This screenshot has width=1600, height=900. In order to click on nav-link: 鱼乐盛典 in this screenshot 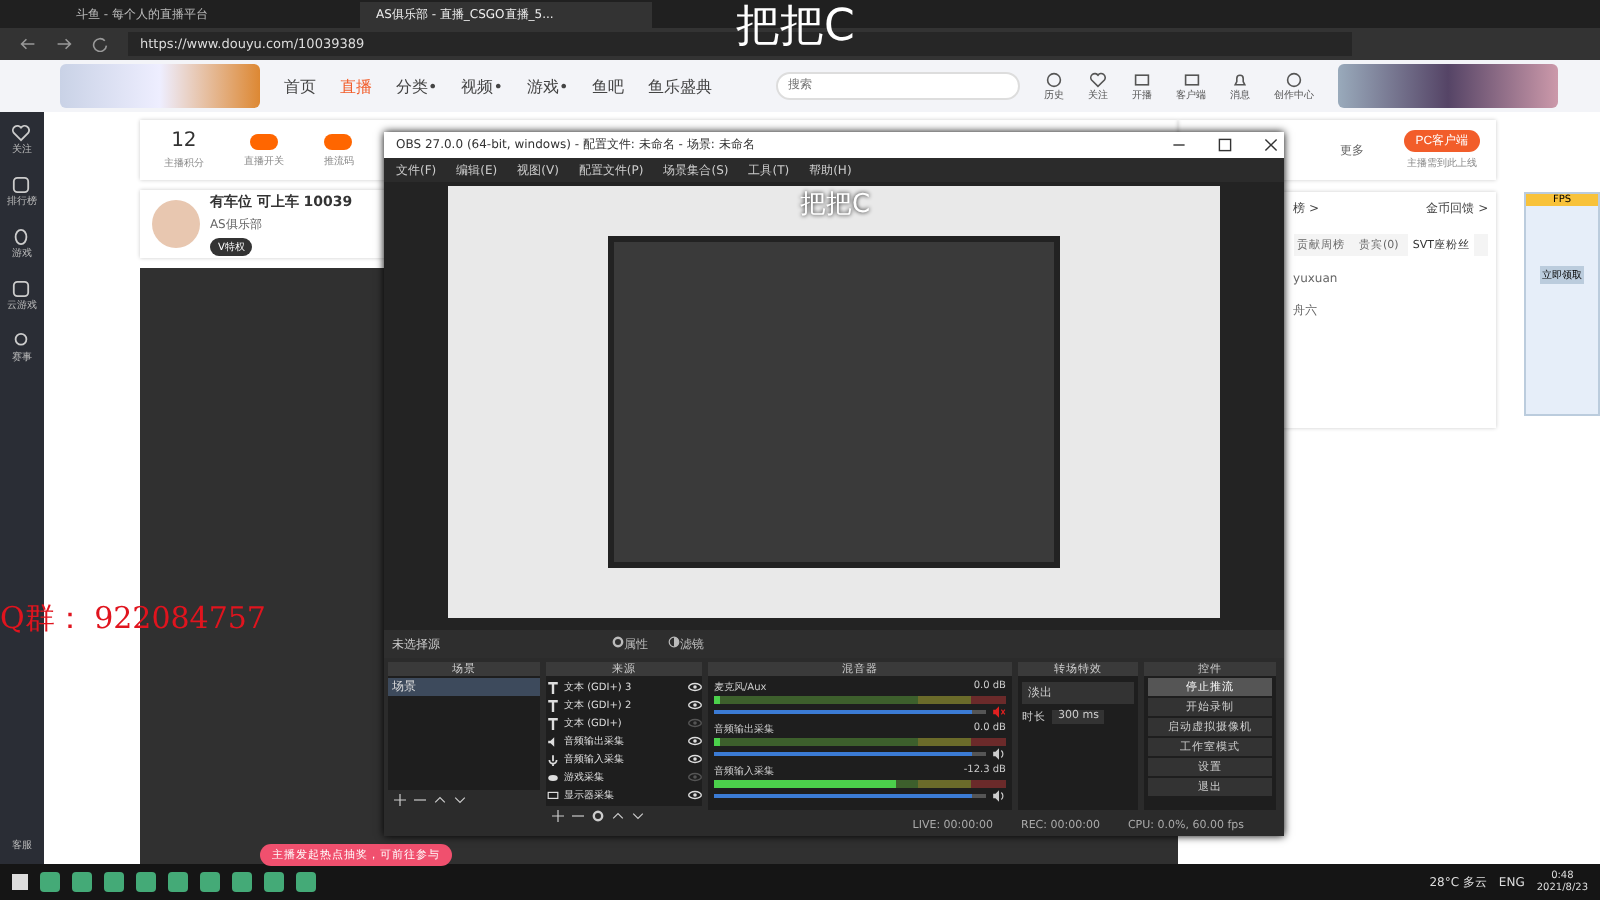, I will do `click(680, 86)`.